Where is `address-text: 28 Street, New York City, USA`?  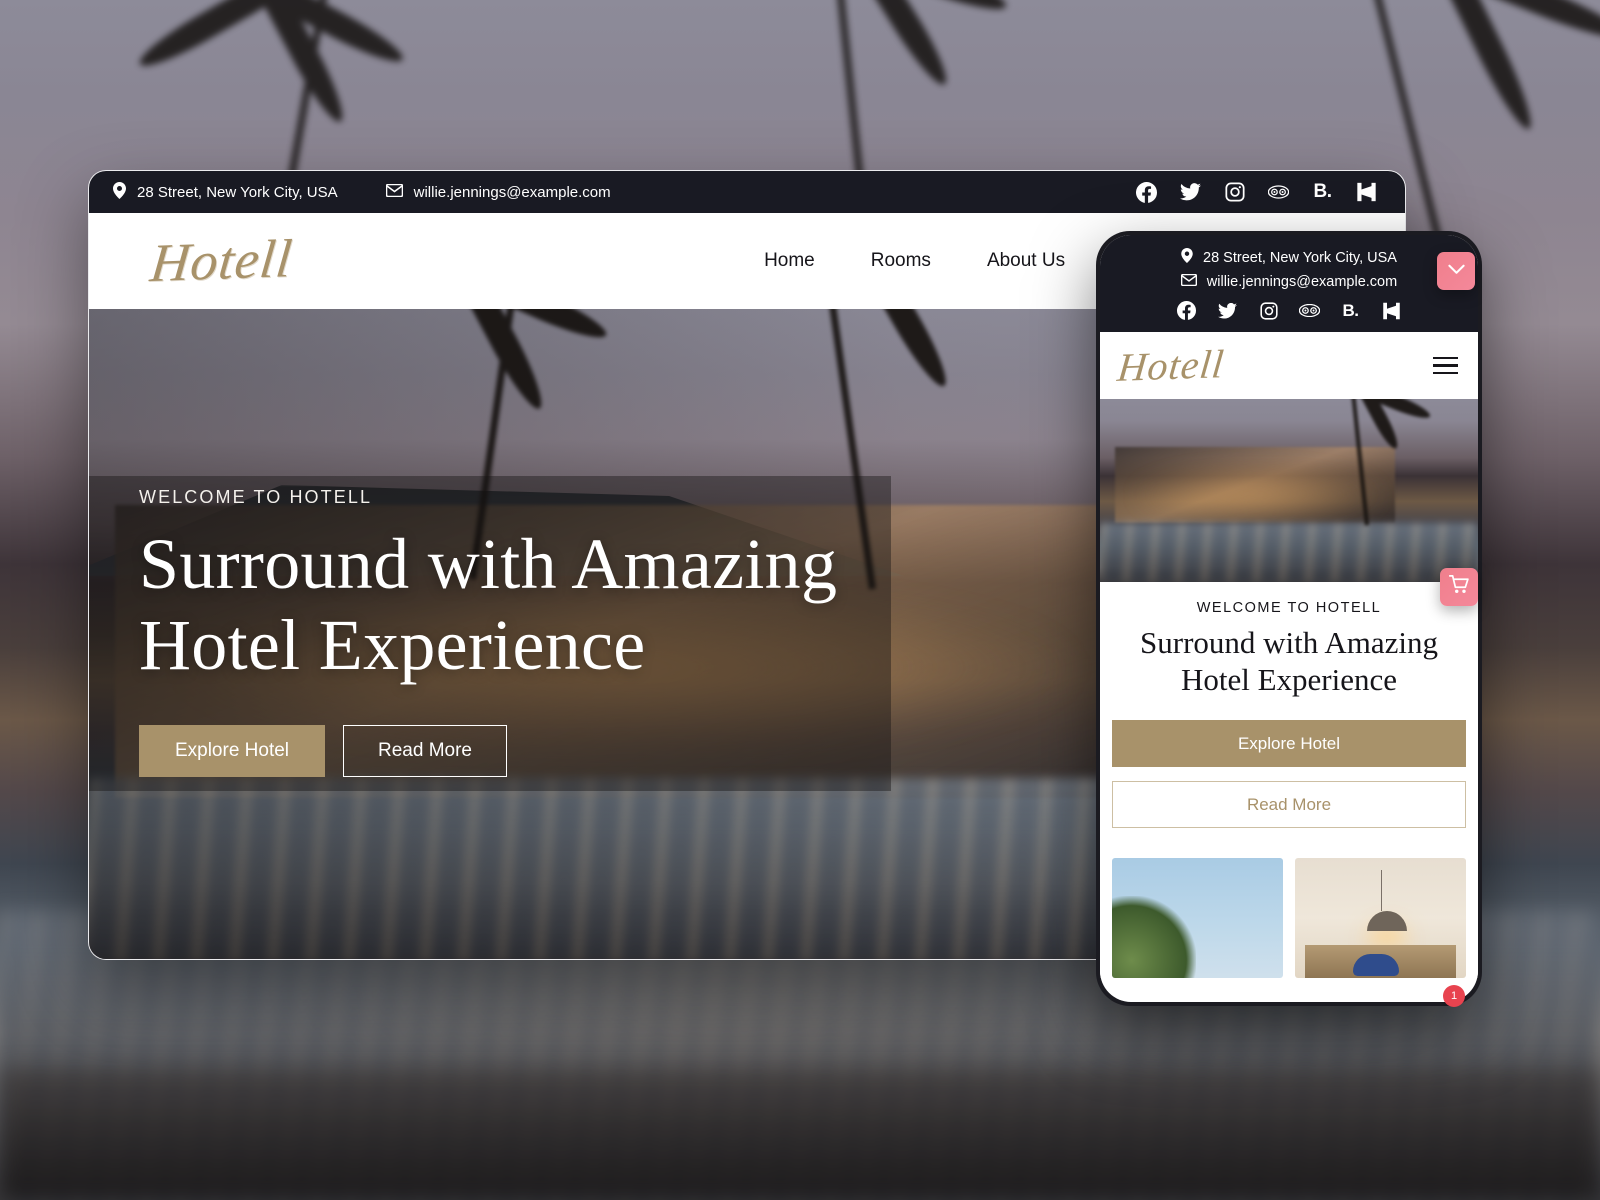
address-text: 28 Street, New York City, USA is located at coordinates (237, 192).